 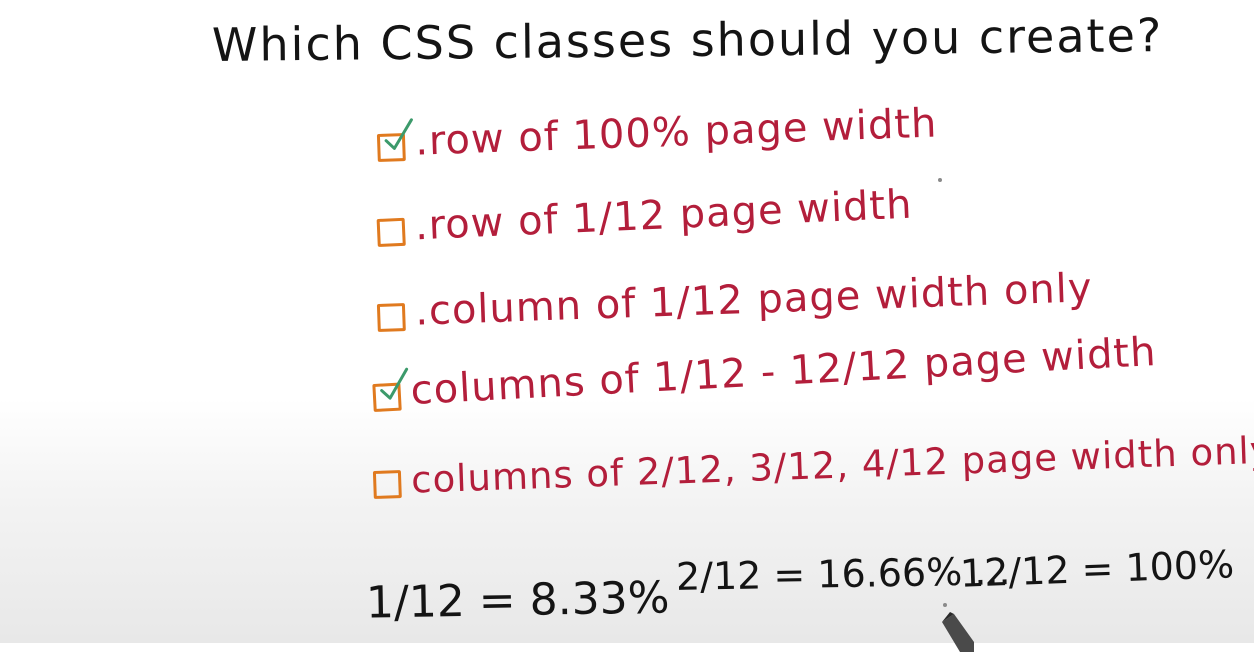 I want to click on option-3-text: .column of 1/12 page width only, so click(x=754, y=300).